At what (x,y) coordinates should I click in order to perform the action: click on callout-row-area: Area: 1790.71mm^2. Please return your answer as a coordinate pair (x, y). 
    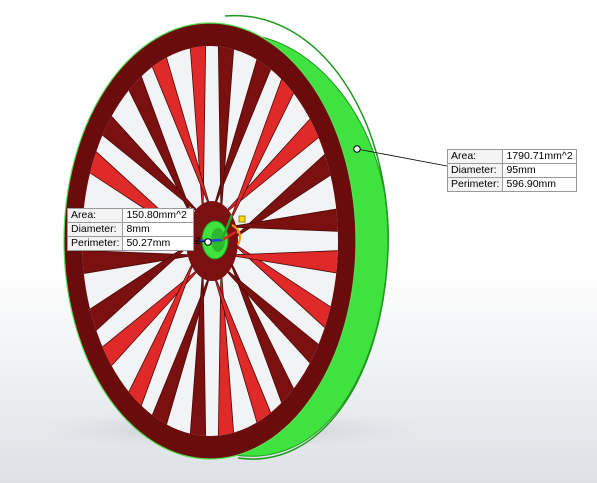
    Looking at the image, I should click on (511, 156).